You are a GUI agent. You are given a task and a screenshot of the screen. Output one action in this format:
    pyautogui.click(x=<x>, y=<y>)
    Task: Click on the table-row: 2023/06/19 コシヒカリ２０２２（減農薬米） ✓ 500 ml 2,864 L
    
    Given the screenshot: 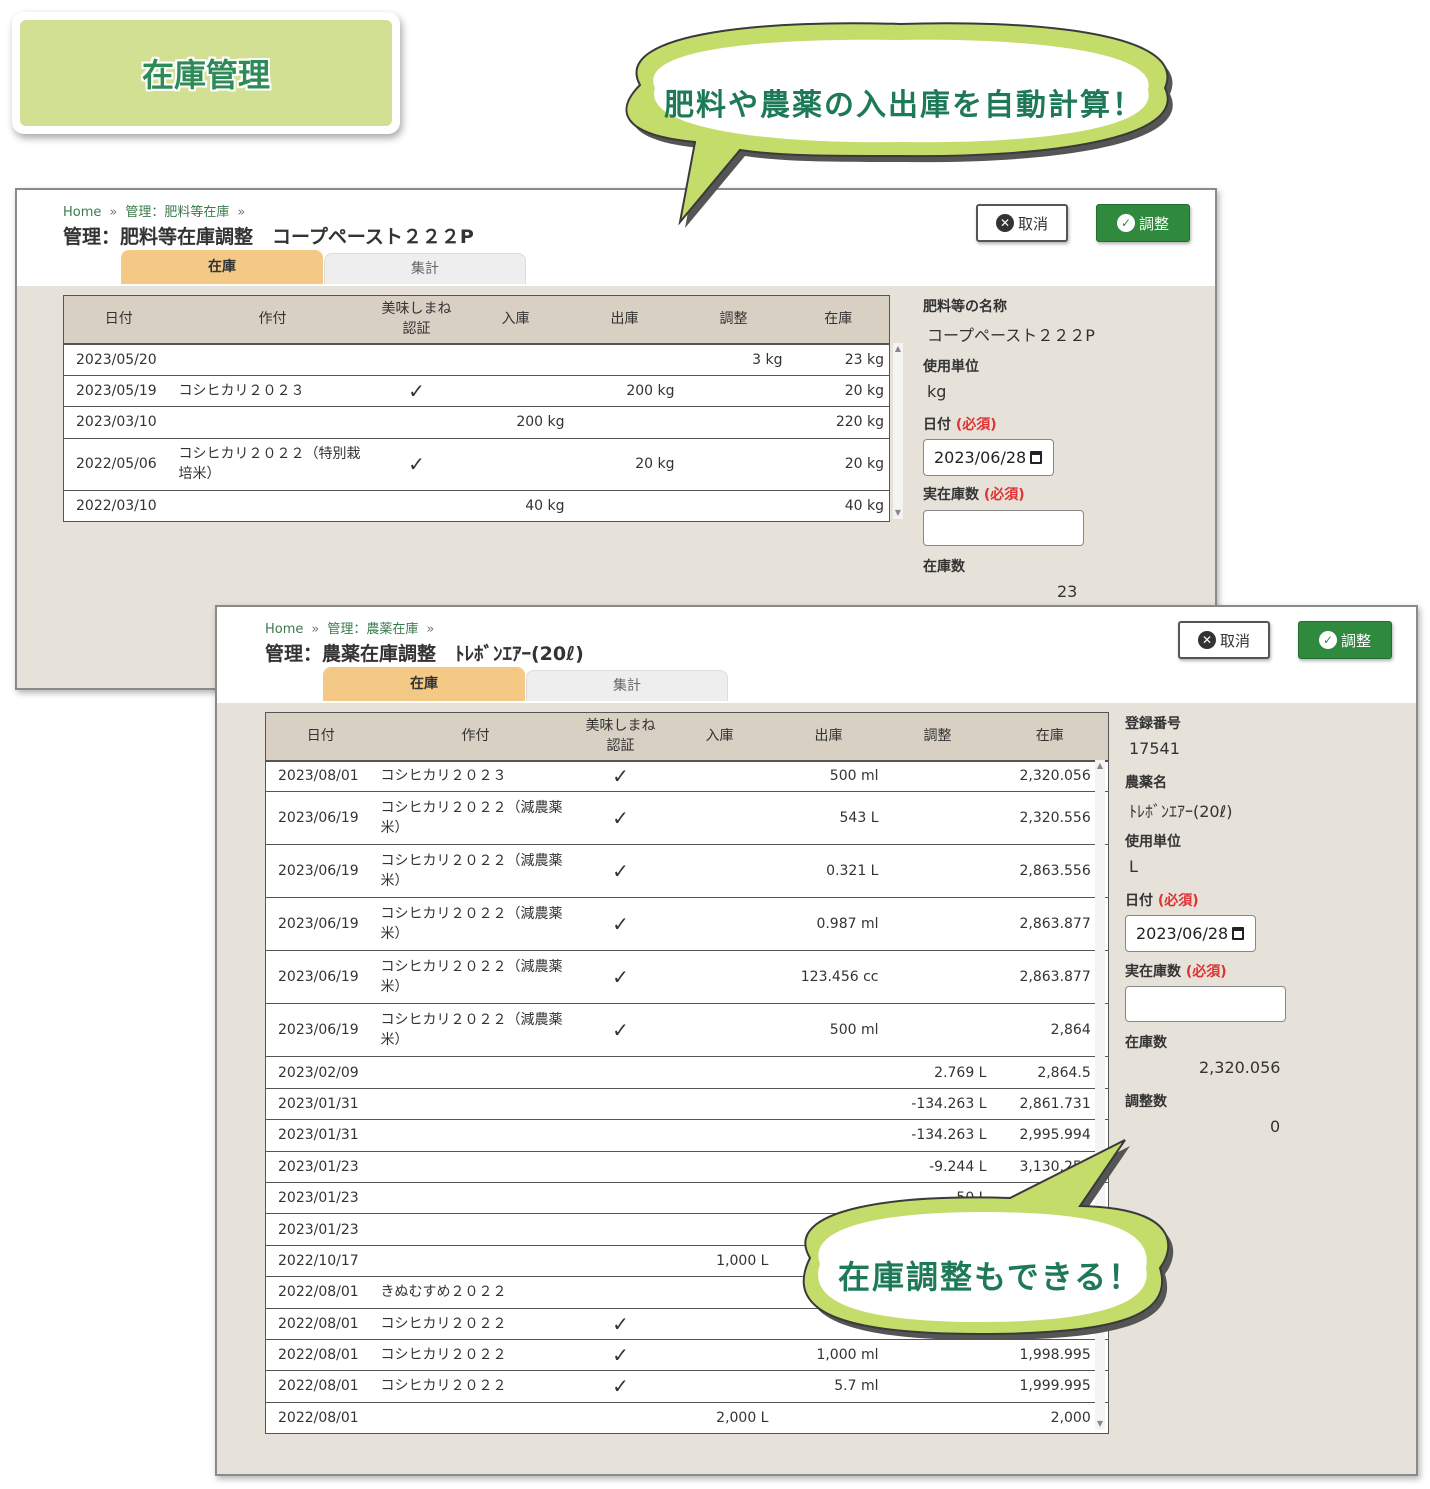 What is the action you would take?
    pyautogui.click(x=687, y=1030)
    